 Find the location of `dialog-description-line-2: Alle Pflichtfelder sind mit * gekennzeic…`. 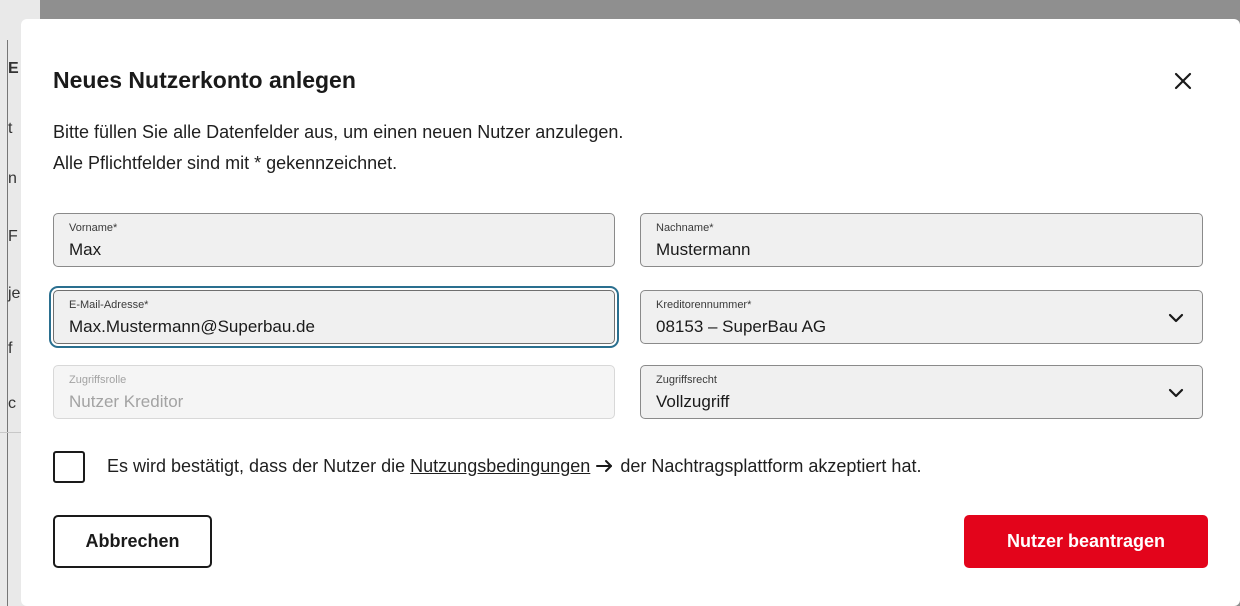

dialog-description-line-2: Alle Pflichtfelder sind mit * gekennzeic… is located at coordinates (225, 163).